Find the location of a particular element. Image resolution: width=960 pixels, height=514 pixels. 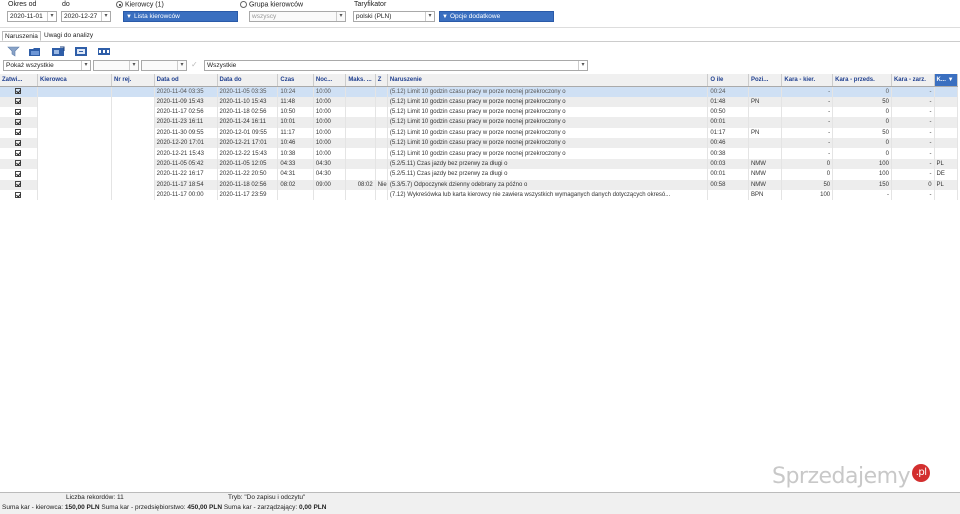

filter-icon: ▼ is located at coordinates (951, 80).